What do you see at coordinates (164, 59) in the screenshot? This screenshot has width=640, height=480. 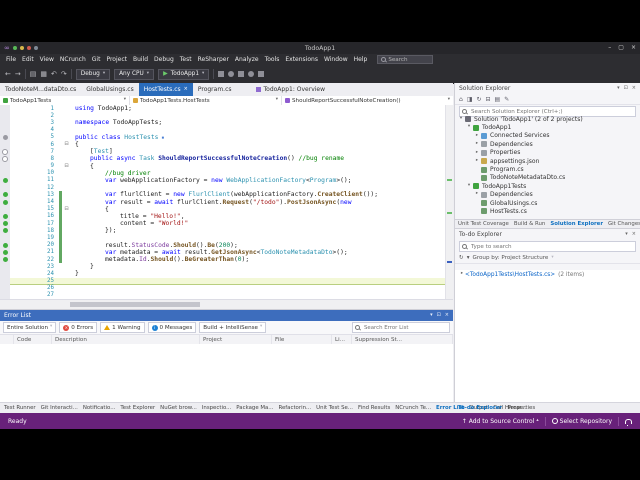 I see `menu-debug: Debug` at bounding box center [164, 59].